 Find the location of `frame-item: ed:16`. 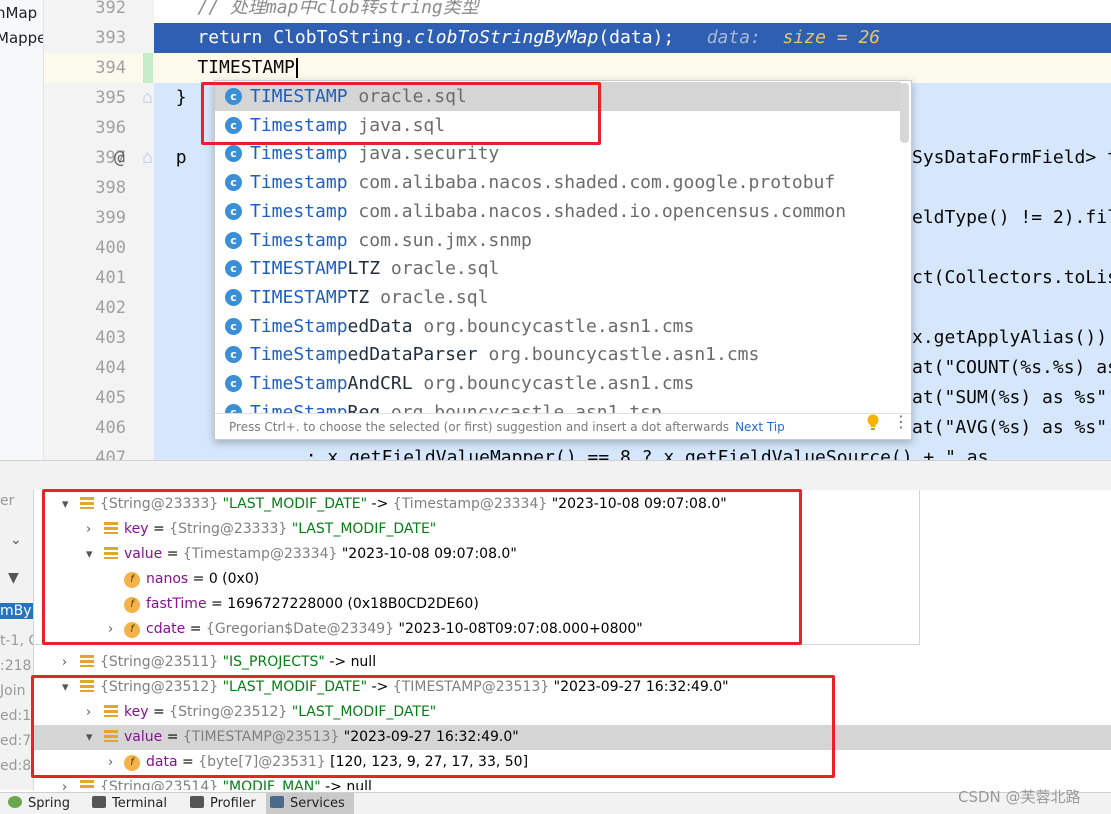

frame-item: ed:16 is located at coordinates (16, 716).